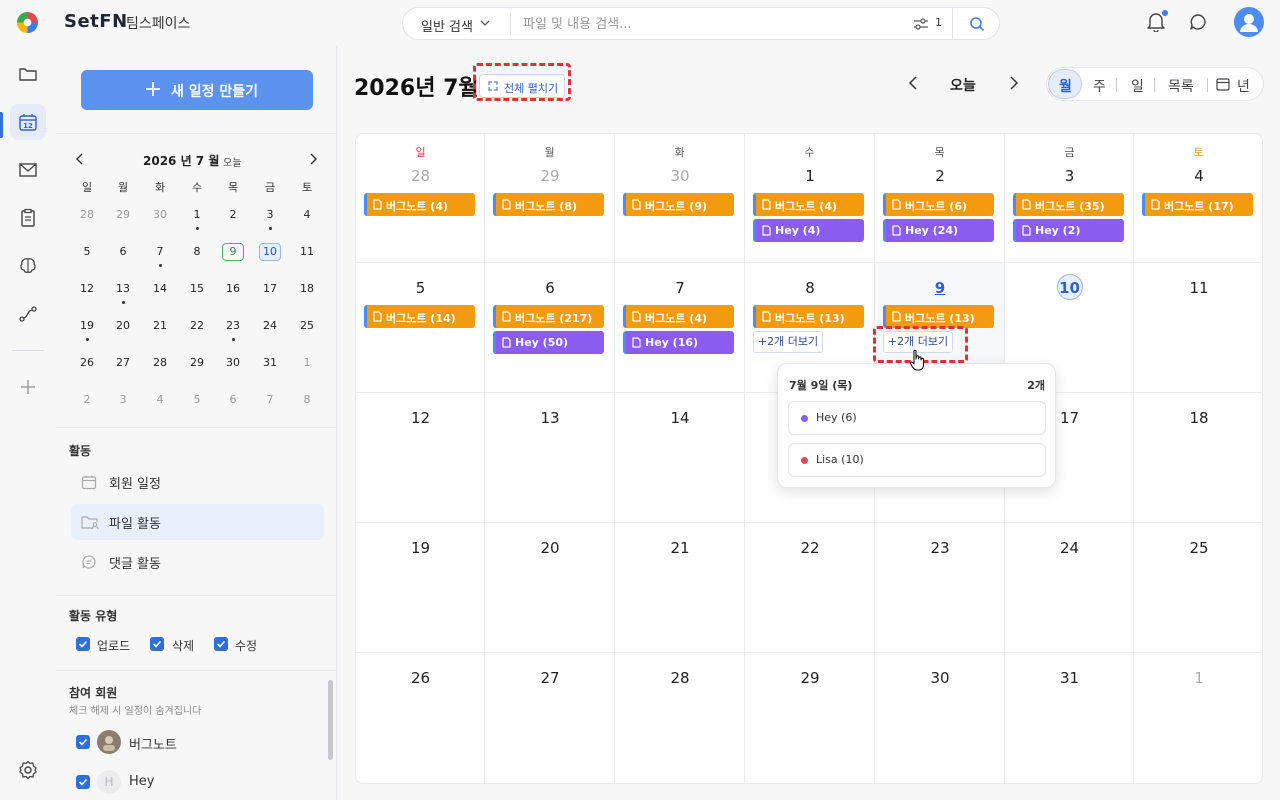  What do you see at coordinates (1198, 22) in the screenshot?
I see `chat-icon` at bounding box center [1198, 22].